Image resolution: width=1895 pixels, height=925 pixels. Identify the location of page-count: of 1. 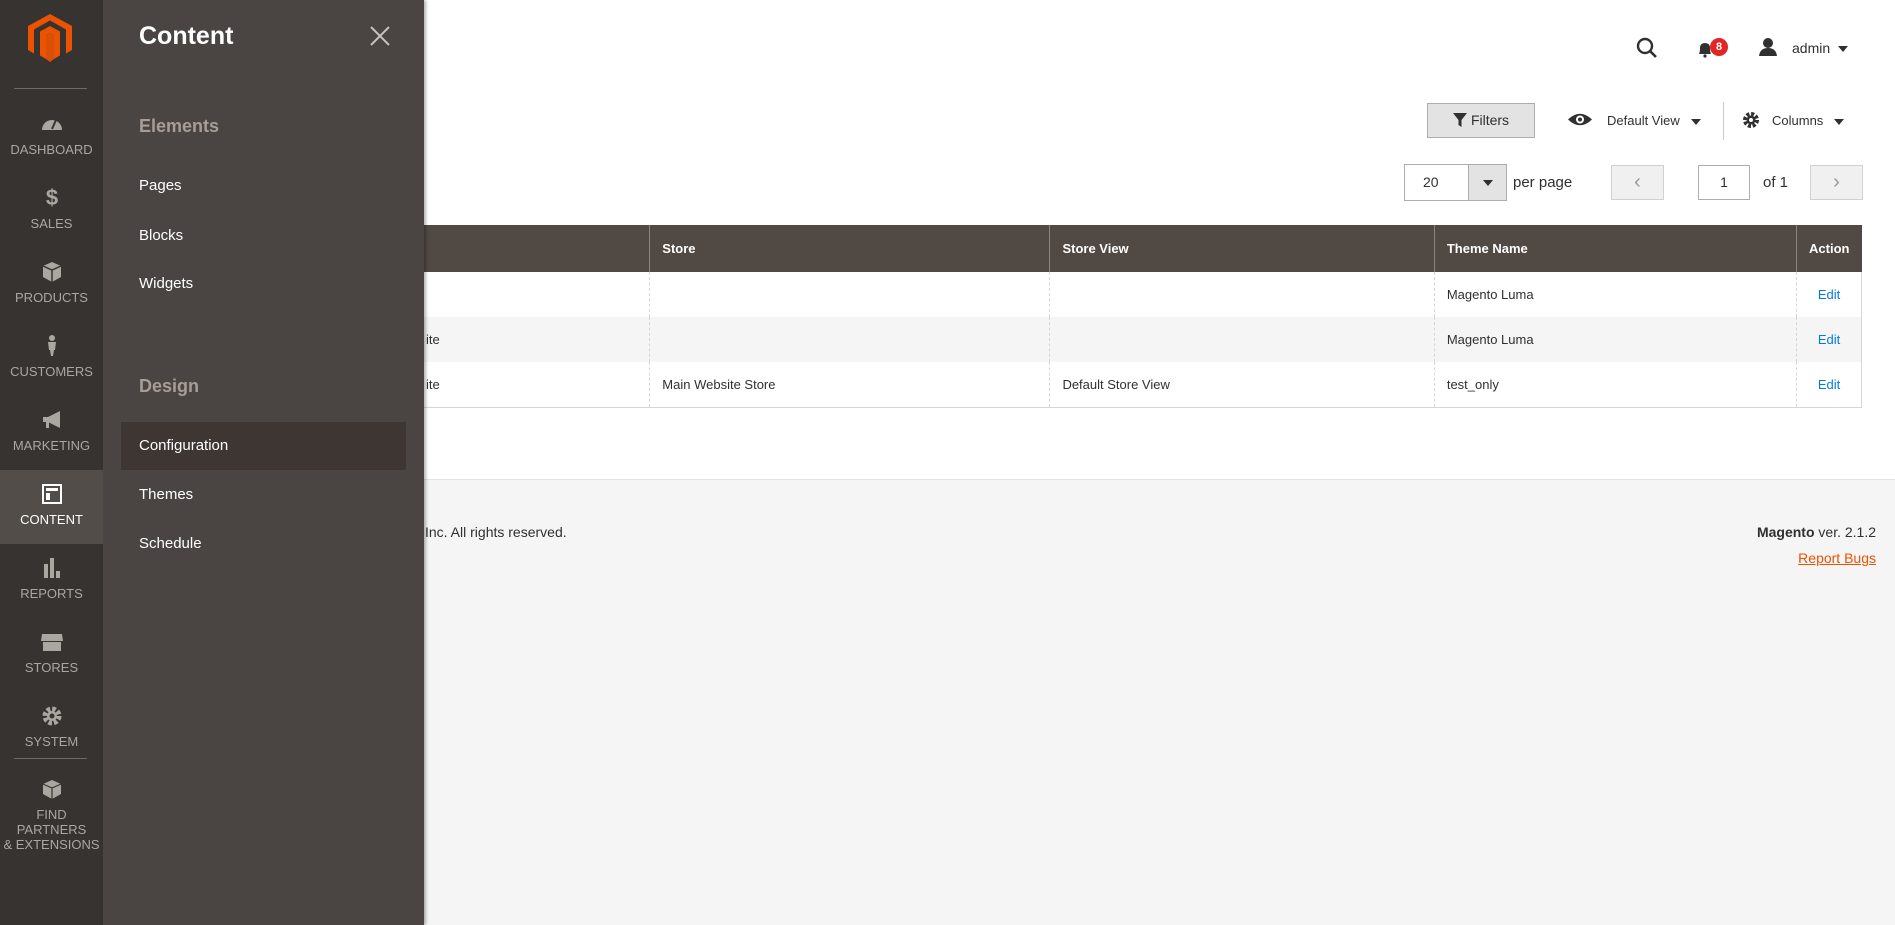
(1776, 182).